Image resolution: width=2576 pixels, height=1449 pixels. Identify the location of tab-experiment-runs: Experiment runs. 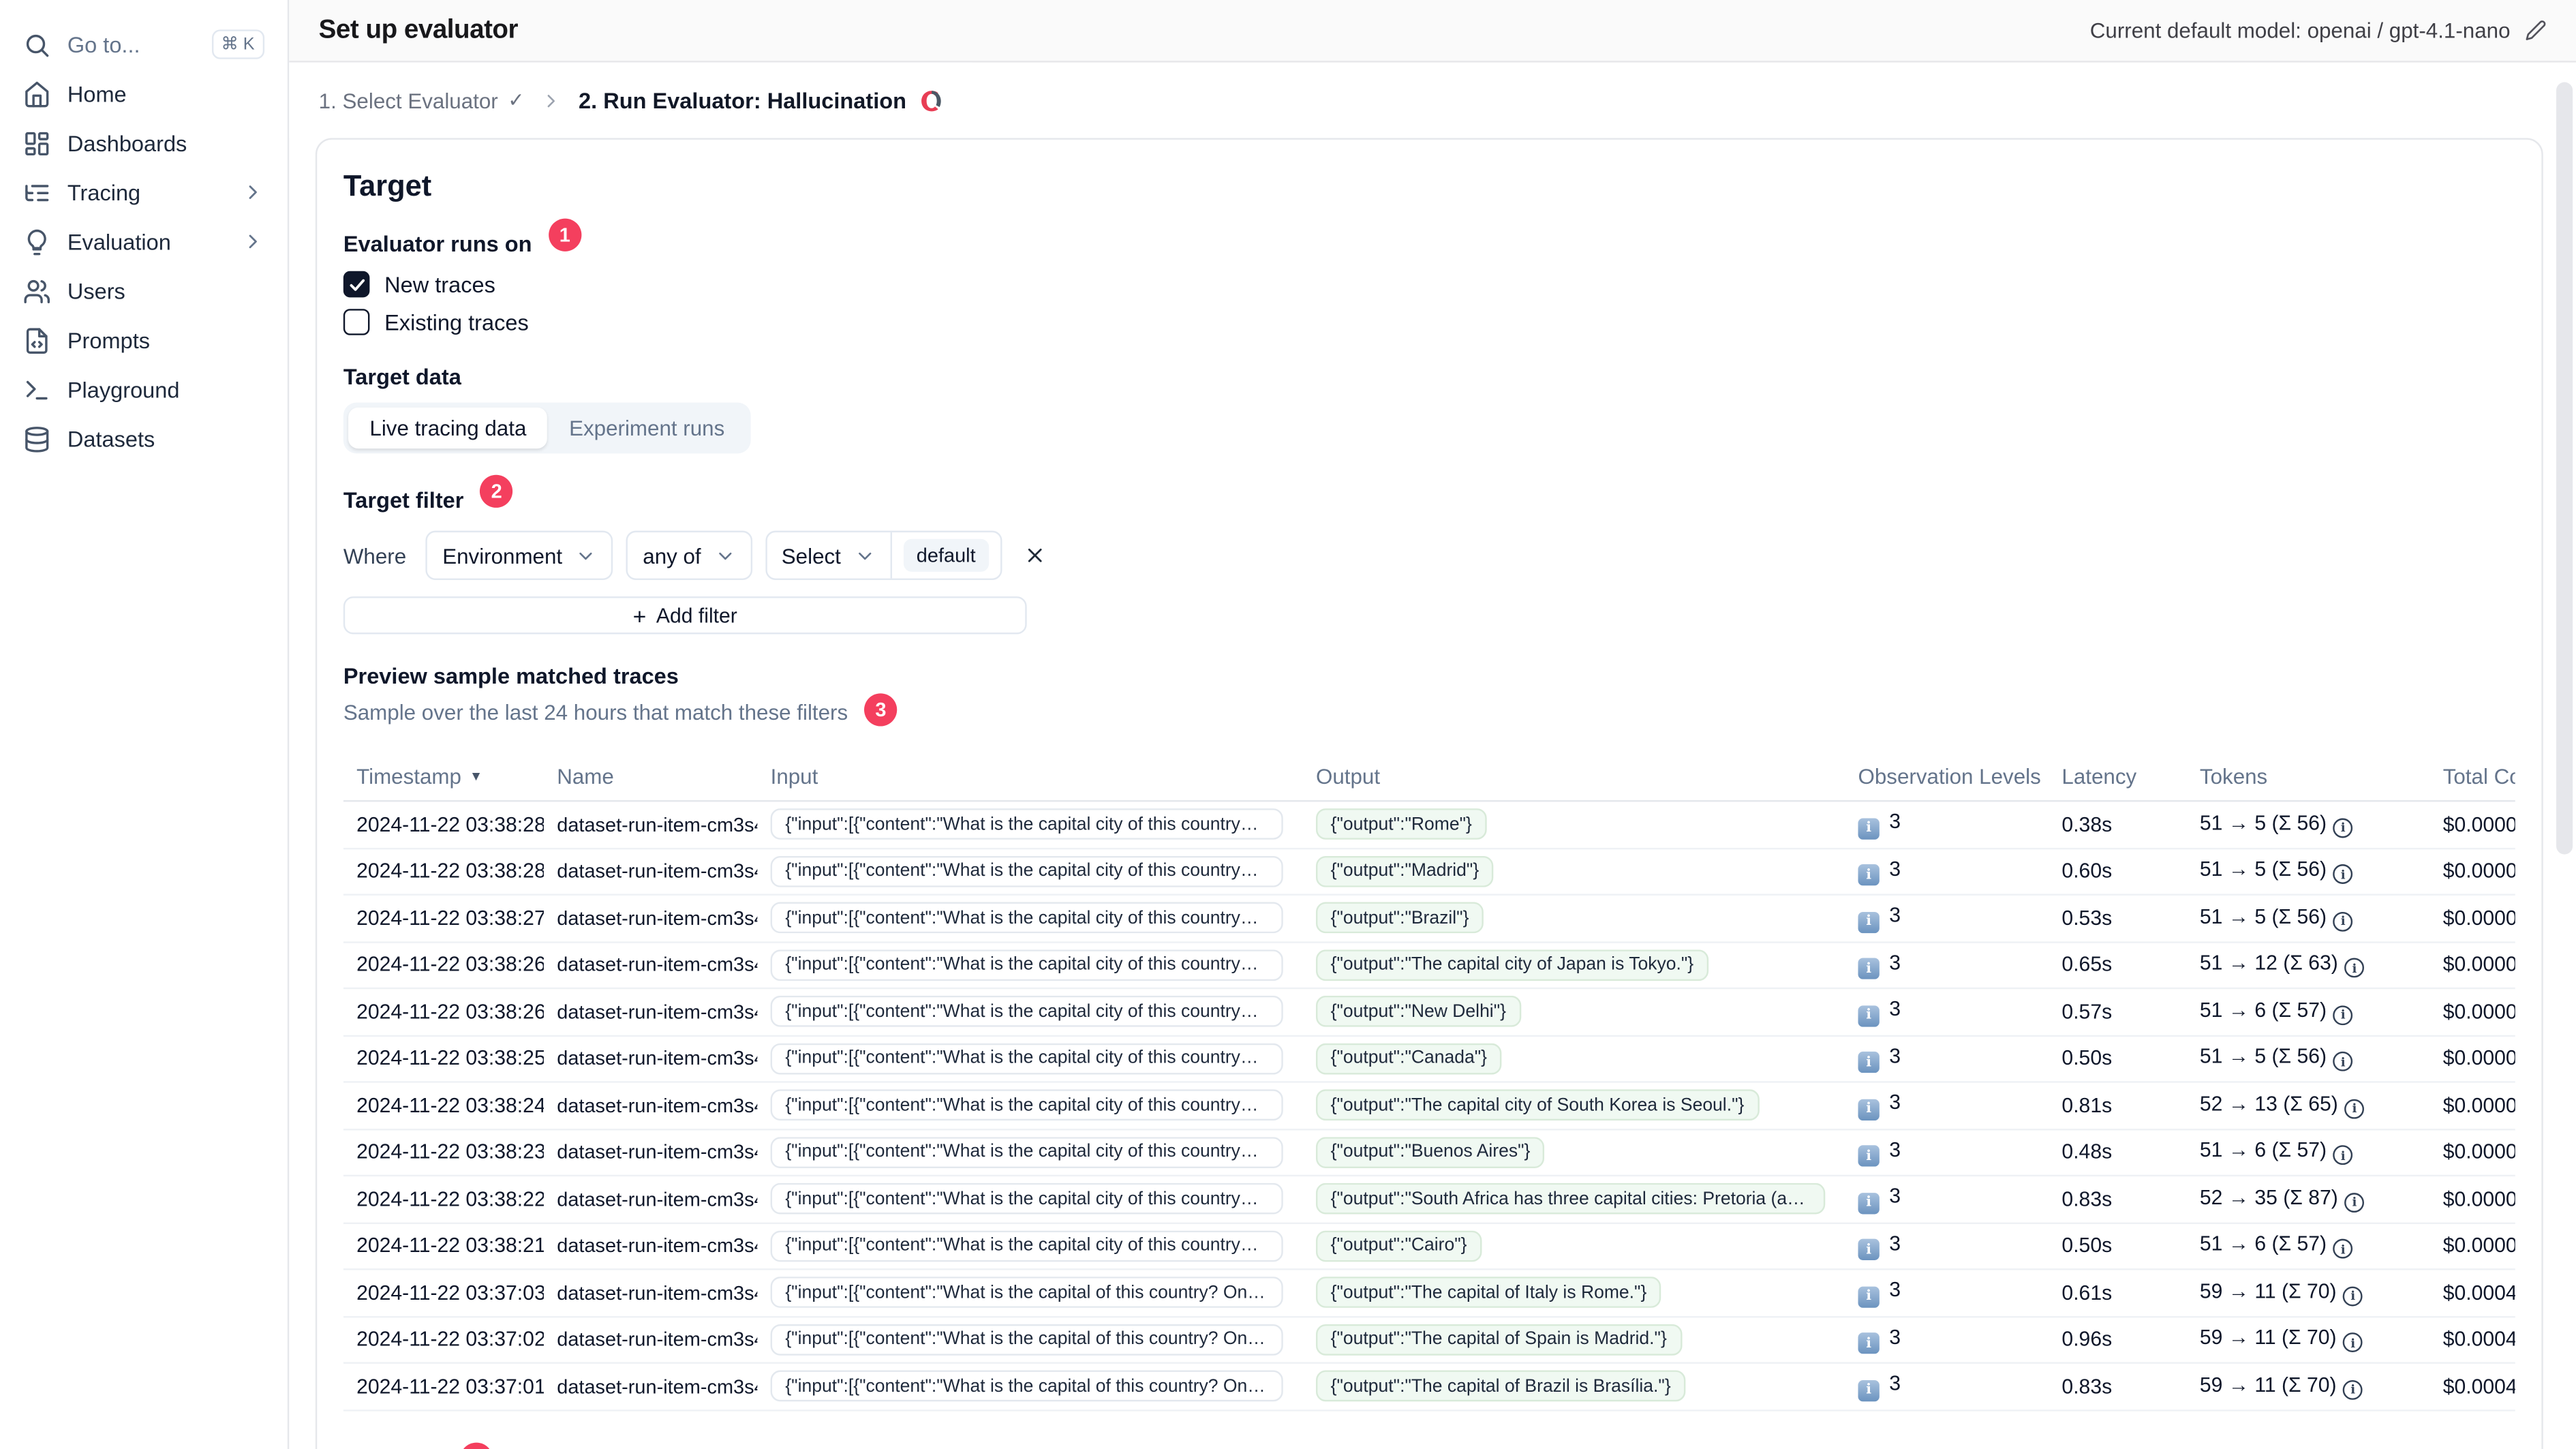
(647, 428).